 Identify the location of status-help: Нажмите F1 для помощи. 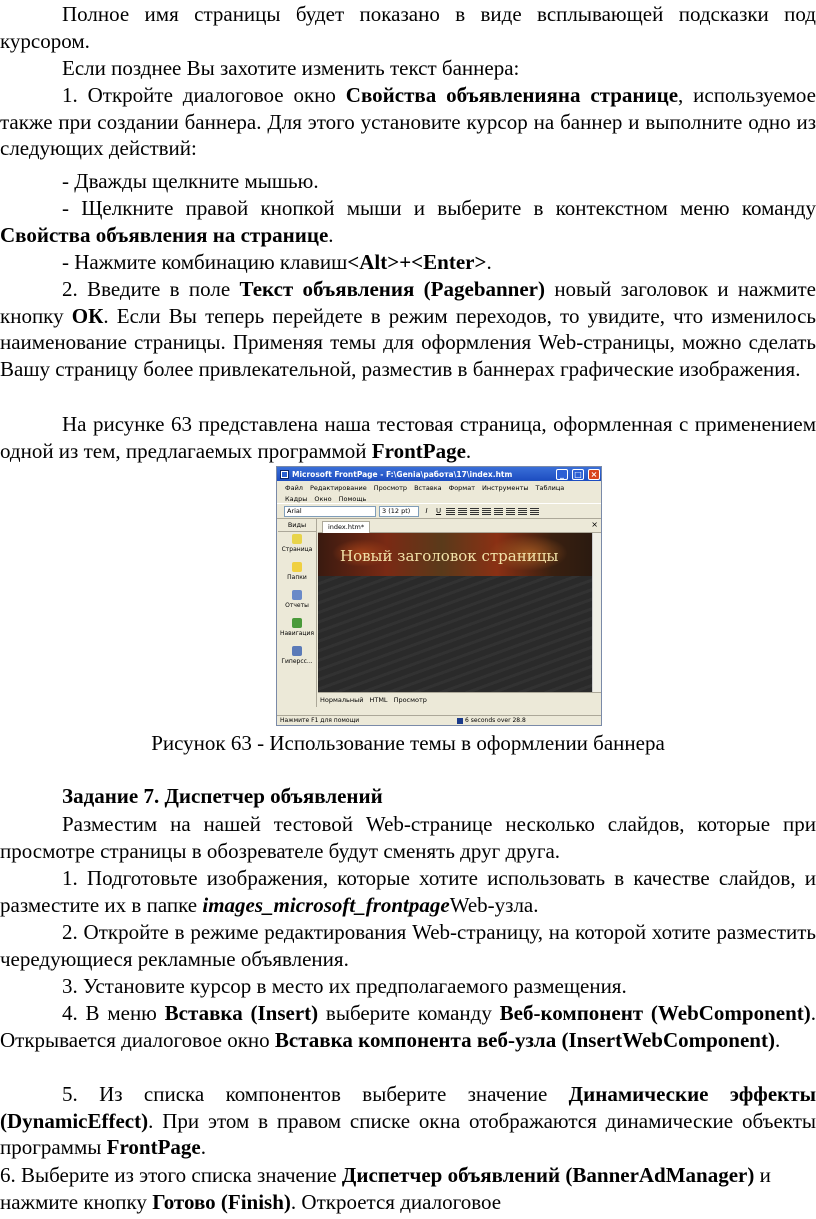
(320, 720).